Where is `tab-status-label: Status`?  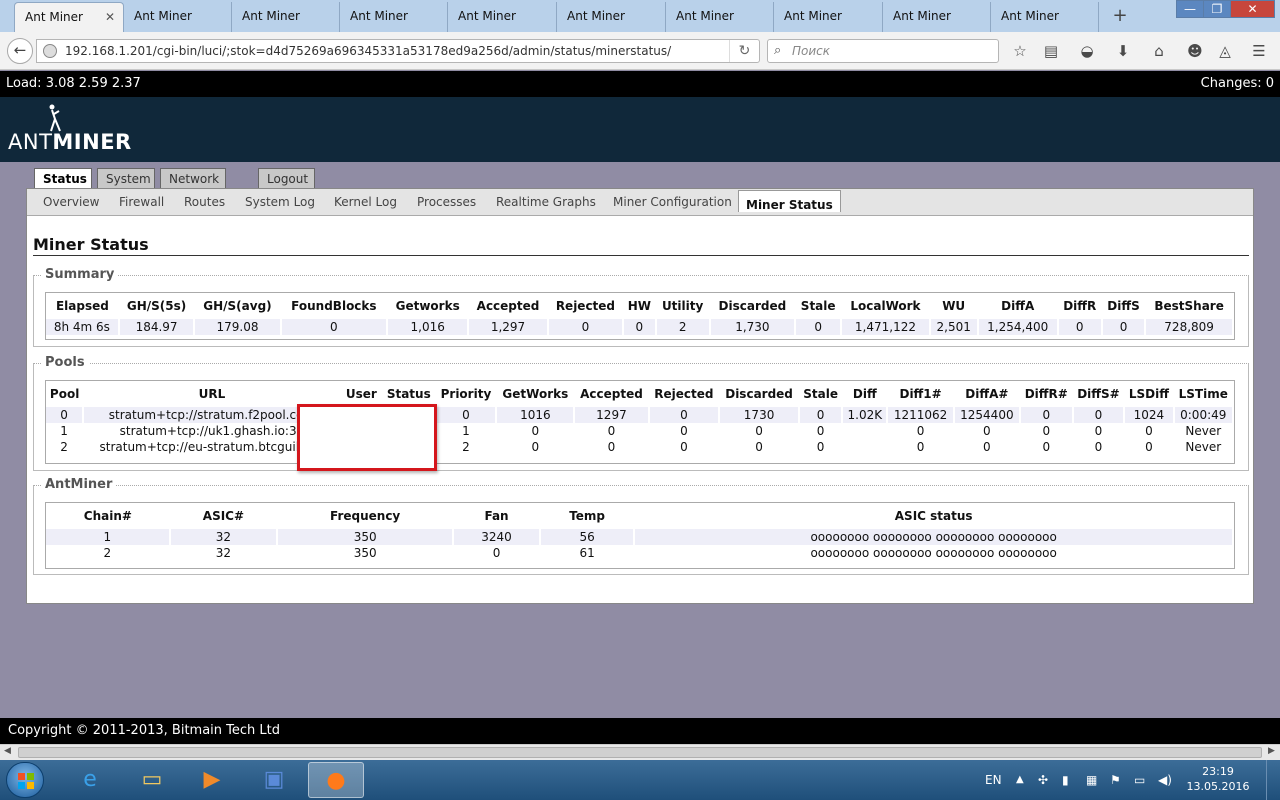
tab-status-label: Status is located at coordinates (65, 179).